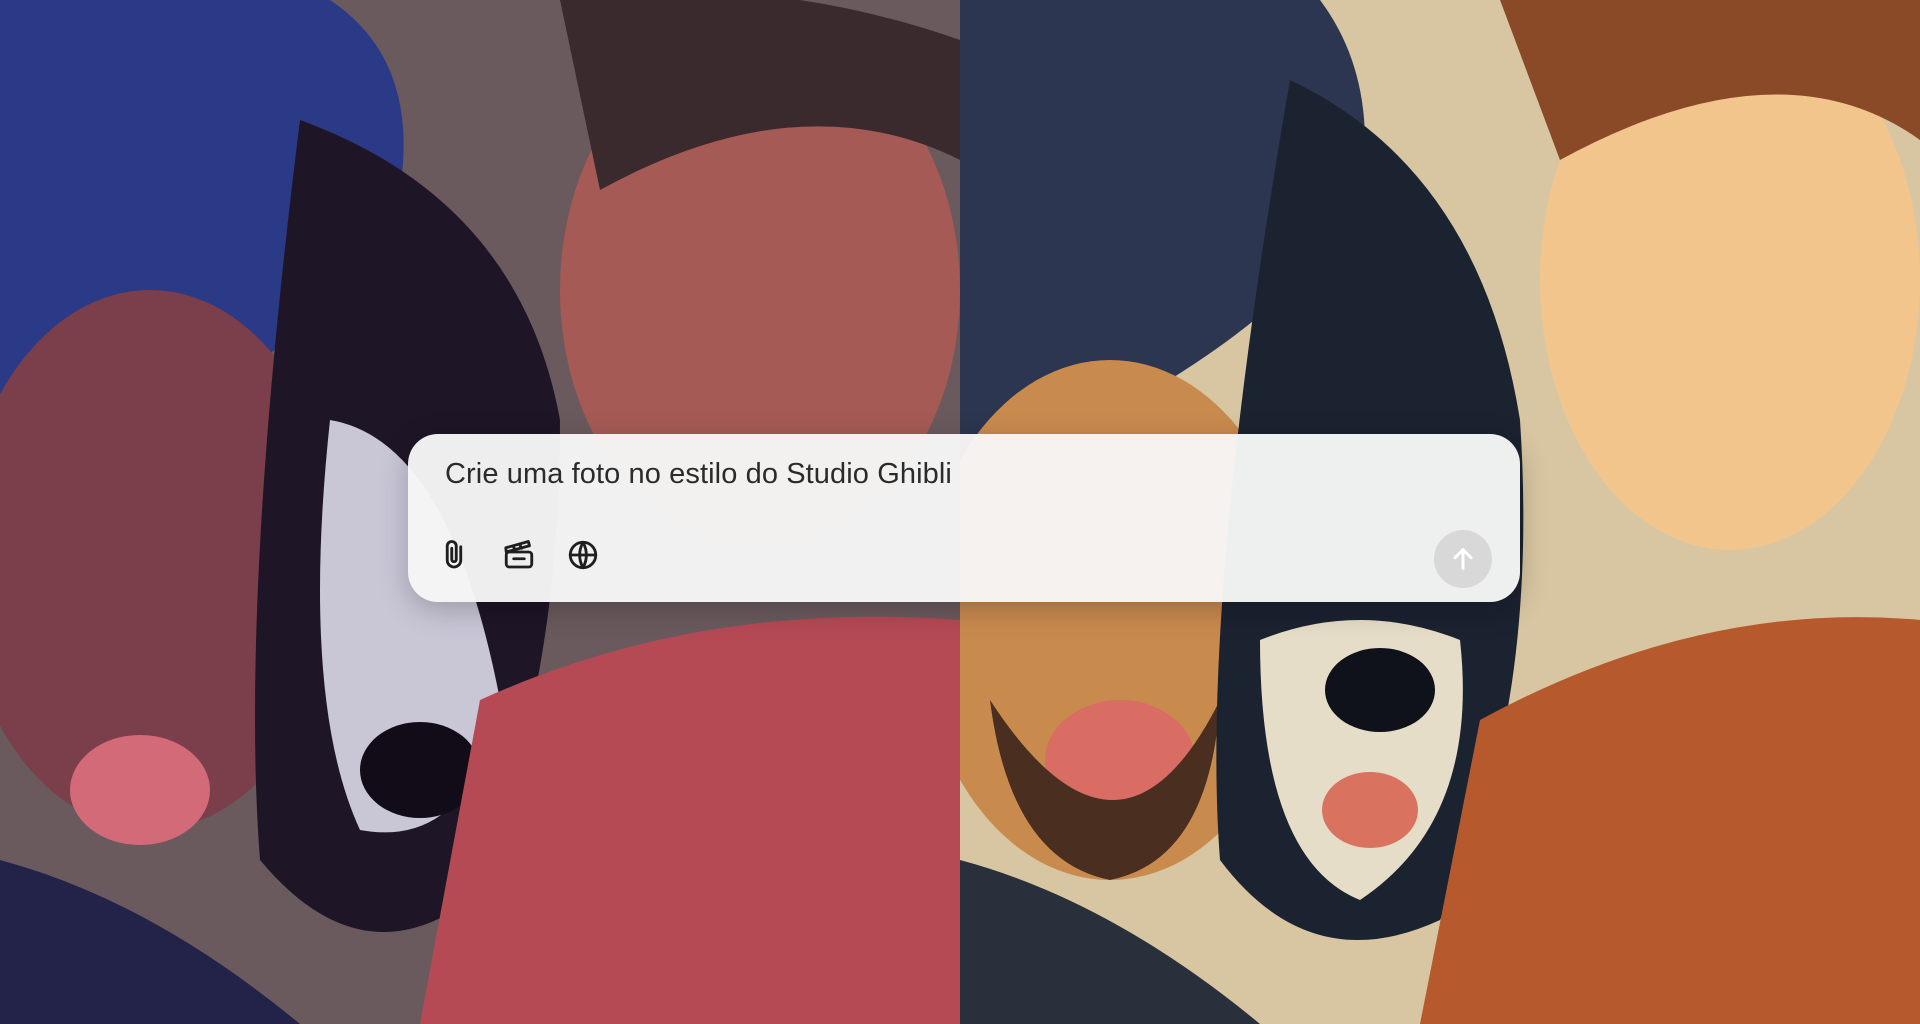 The height and width of the screenshot is (1024, 1920). What do you see at coordinates (964, 518) in the screenshot?
I see `prompt-composer: Crie uma foto no estilo do Studio Ghibli` at bounding box center [964, 518].